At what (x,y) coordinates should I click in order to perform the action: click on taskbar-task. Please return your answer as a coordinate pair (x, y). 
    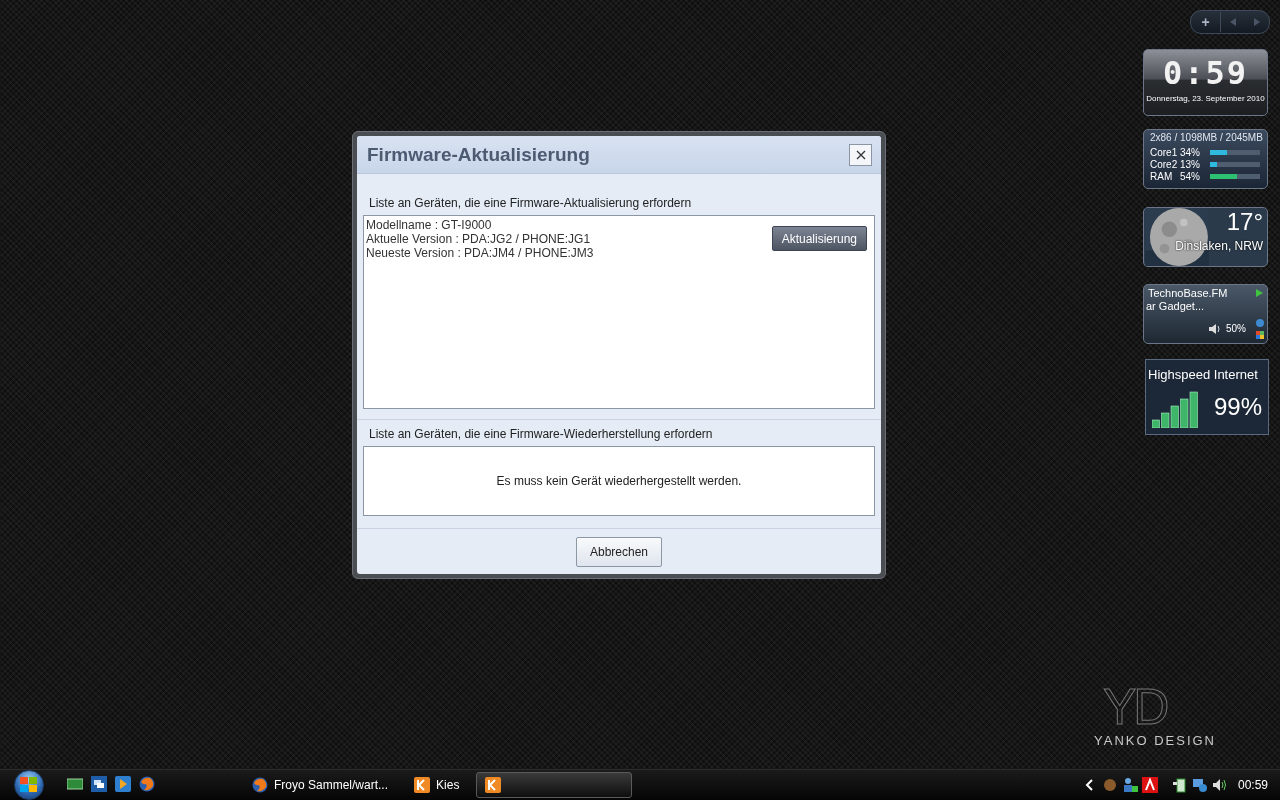
    Looking at the image, I should click on (554, 785).